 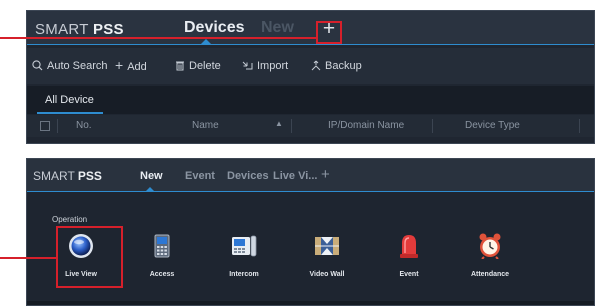 I want to click on title-bar: SMART PSS New Event Devices Live Vi... +, so click(x=310, y=175).